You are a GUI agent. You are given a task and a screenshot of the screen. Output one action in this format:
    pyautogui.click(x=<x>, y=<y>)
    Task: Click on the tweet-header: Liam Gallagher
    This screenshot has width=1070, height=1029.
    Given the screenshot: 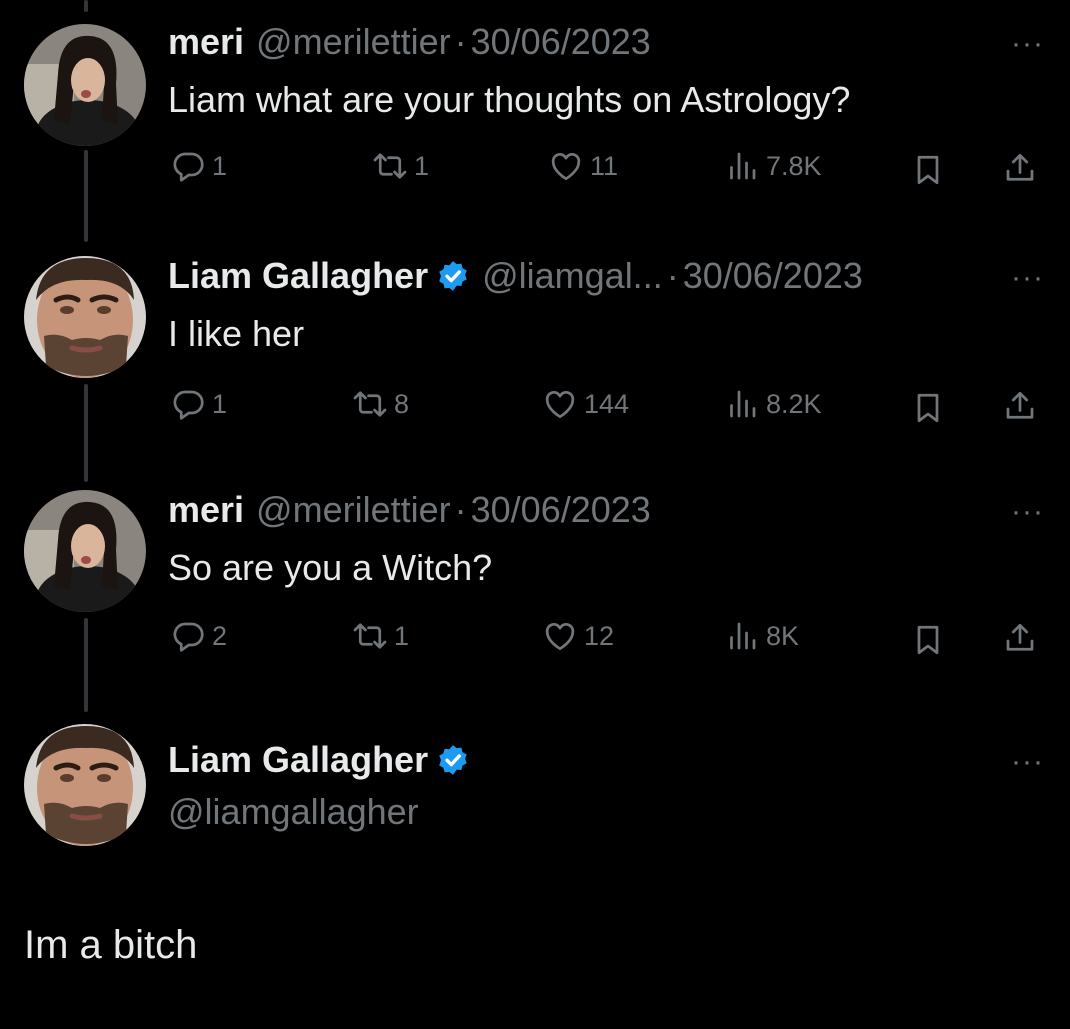 What is the action you would take?
    pyautogui.click(x=319, y=760)
    